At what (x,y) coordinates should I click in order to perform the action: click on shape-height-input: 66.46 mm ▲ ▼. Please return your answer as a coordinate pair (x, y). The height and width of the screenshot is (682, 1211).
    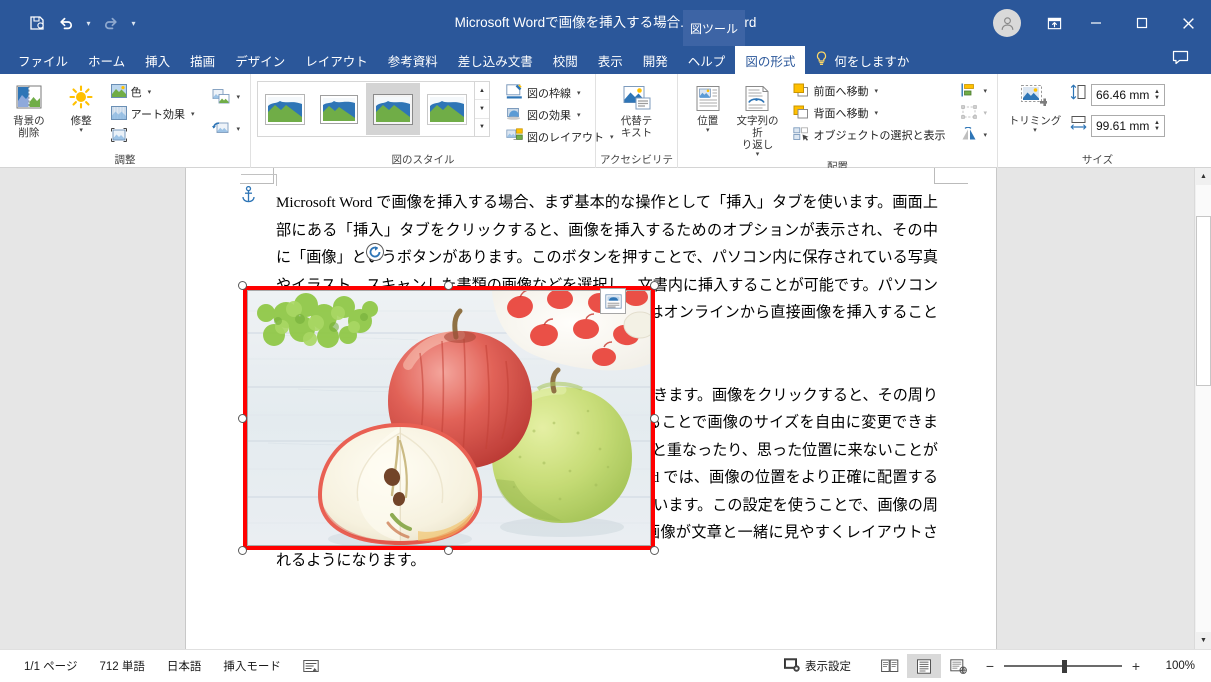
    Looking at the image, I should click on (1128, 94).